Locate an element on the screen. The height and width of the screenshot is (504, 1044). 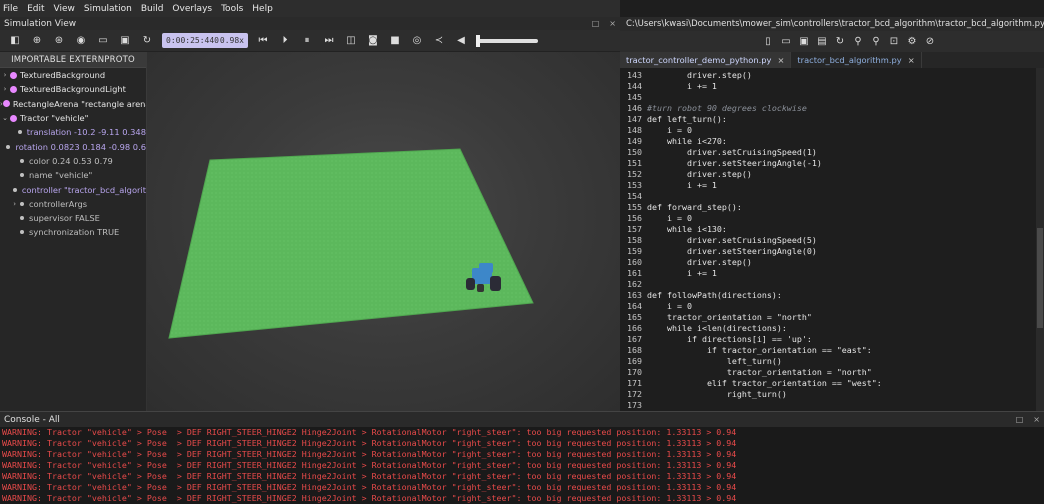
line-number: 155 is located at coordinates (634, 207).